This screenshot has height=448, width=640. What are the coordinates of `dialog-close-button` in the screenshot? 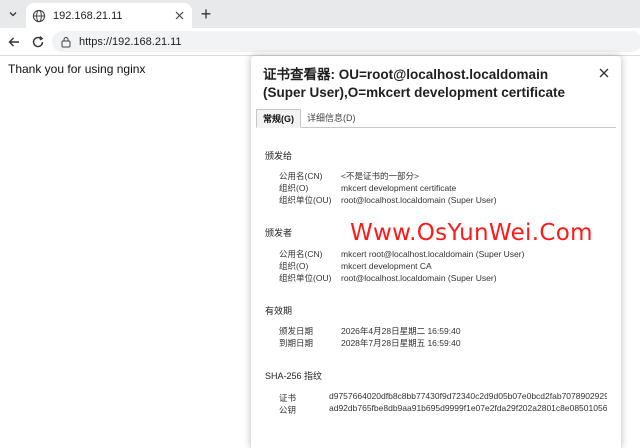 It's located at (604, 73).